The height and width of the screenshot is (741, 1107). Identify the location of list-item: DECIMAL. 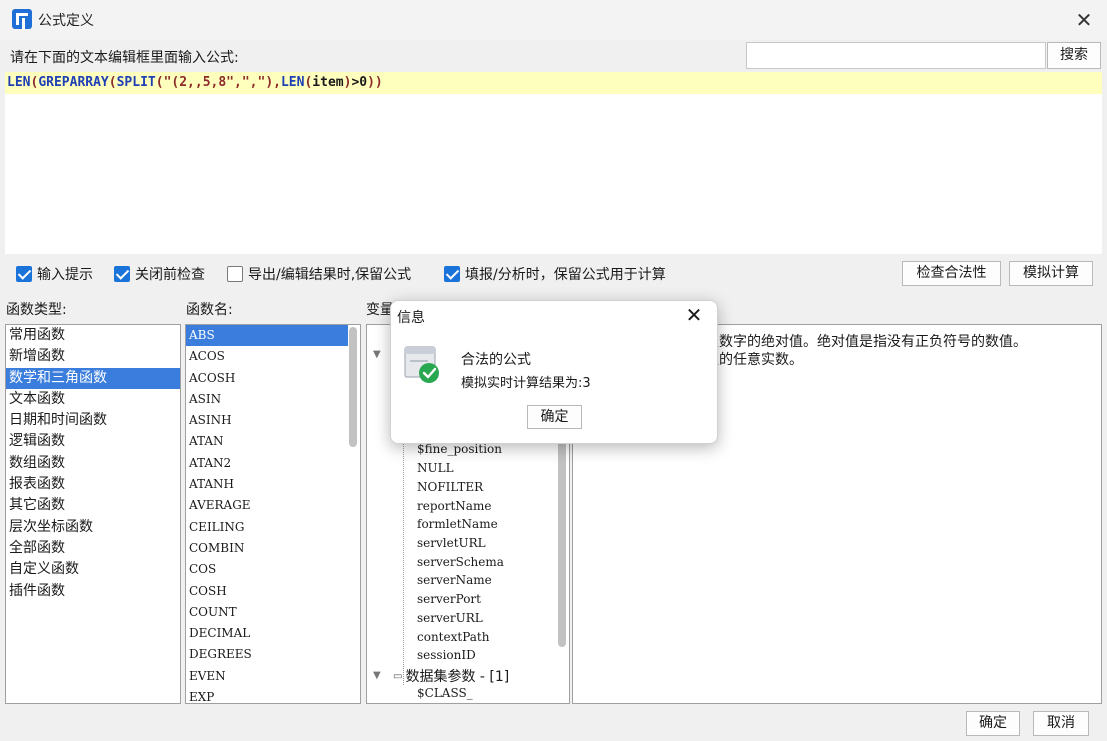
(267, 633).